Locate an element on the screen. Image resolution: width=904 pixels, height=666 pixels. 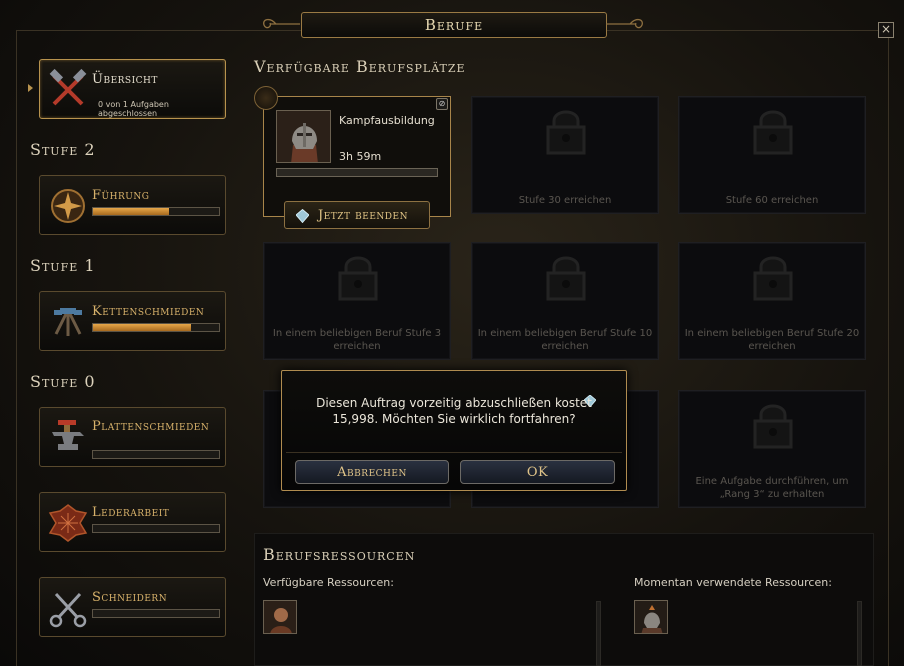
locked-slot-requirement: Stufe 30 erreichen is located at coordinates (565, 200).